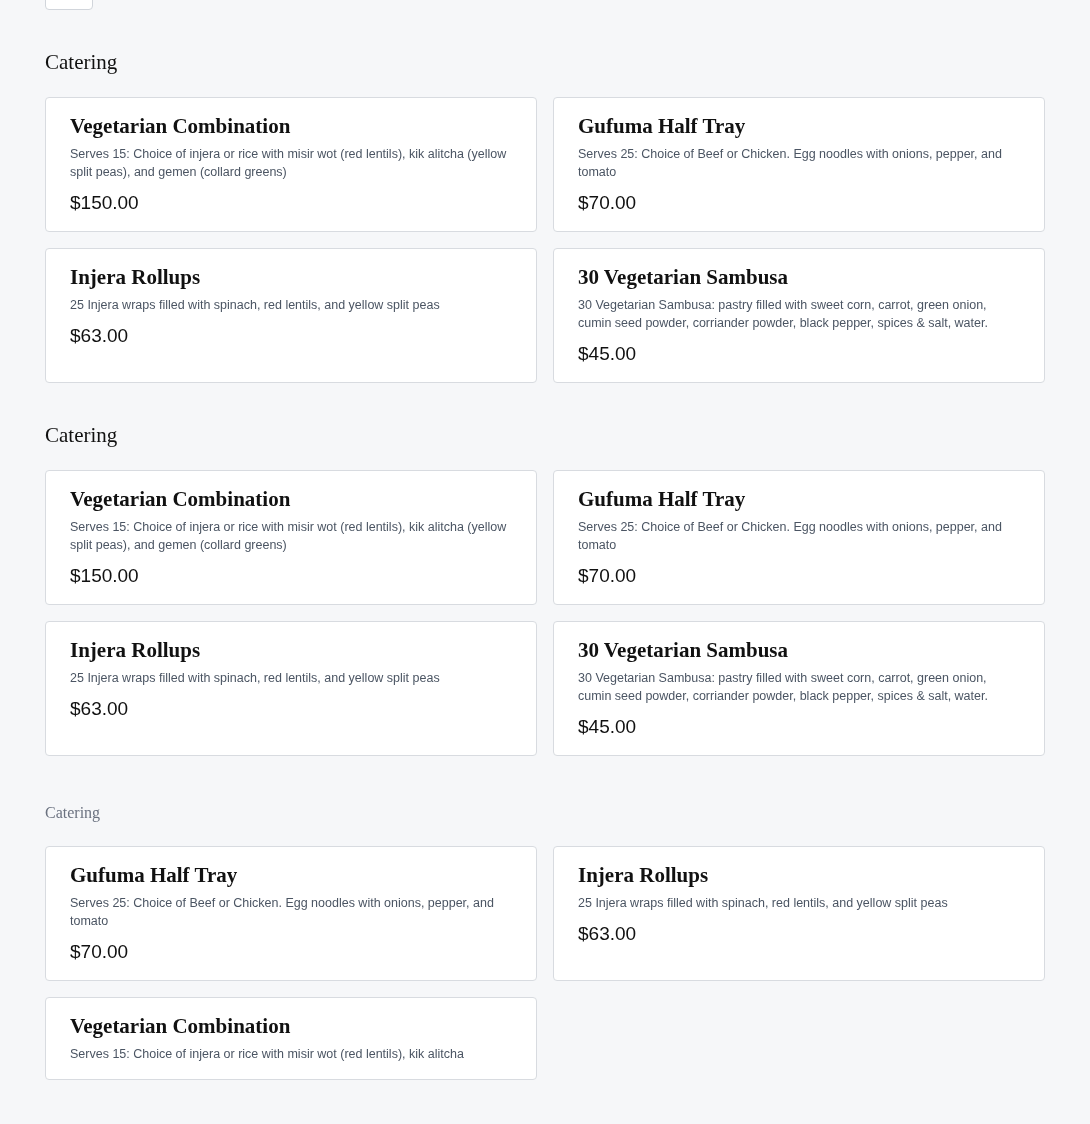 This screenshot has height=1124, width=1090. Describe the element at coordinates (267, 1054) in the screenshot. I see `item-description: Serves 15: Choice of injera or rice with misir wot (red lentils), kik alitcha` at that location.